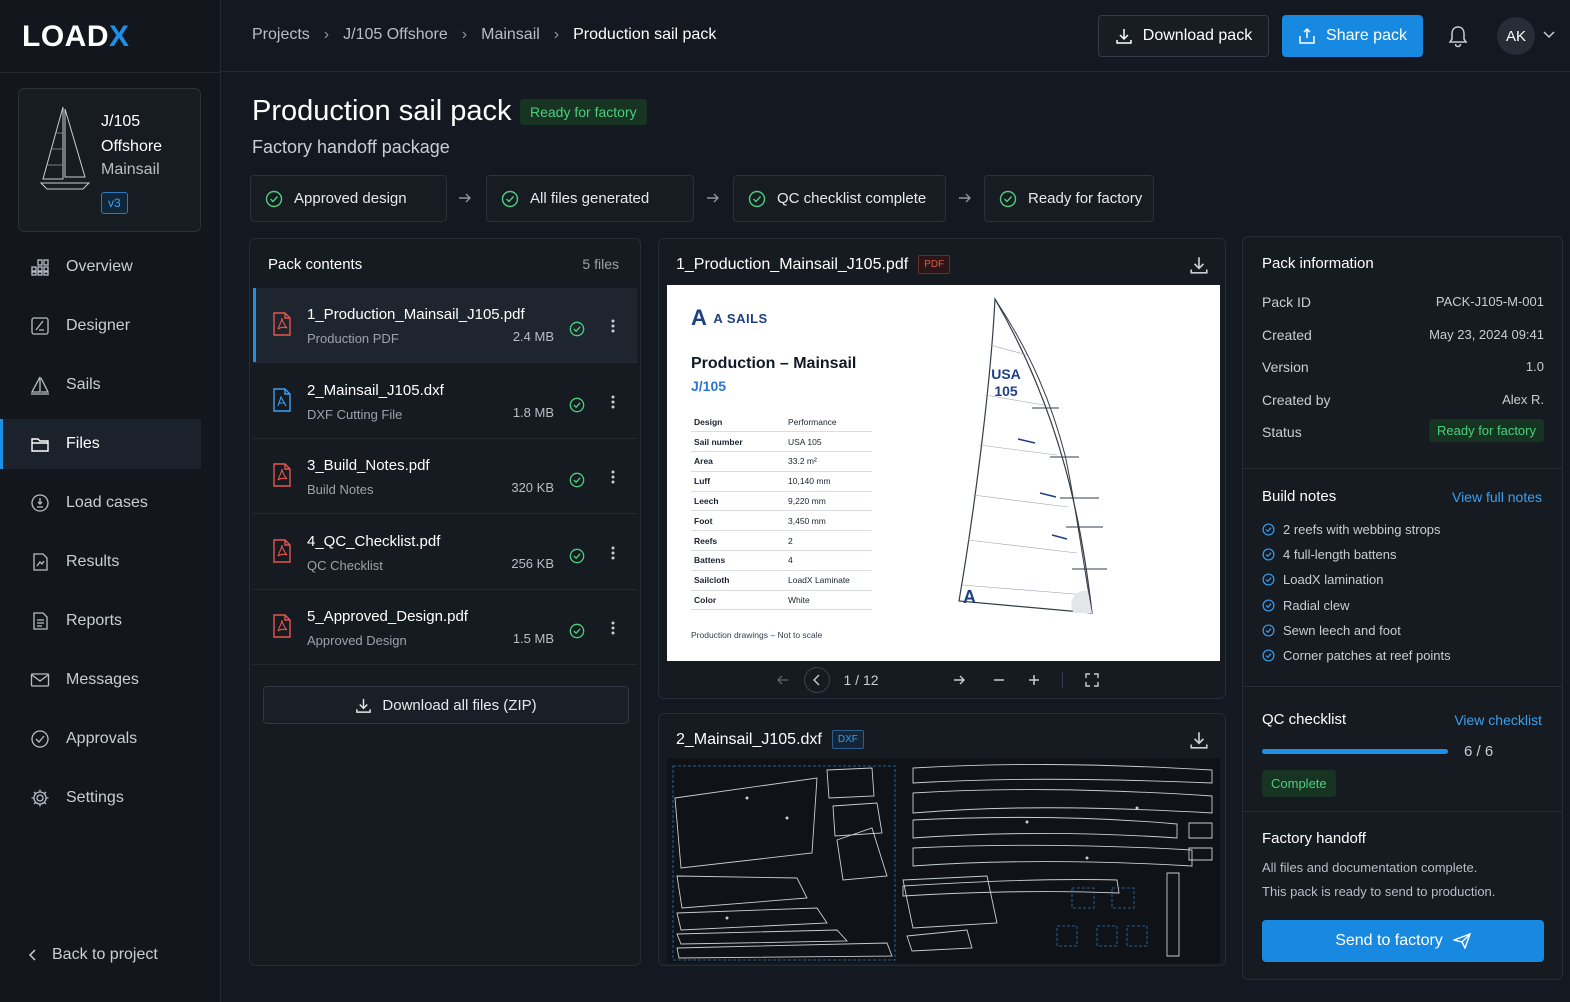  I want to click on sailboat-icon, so click(65, 148).